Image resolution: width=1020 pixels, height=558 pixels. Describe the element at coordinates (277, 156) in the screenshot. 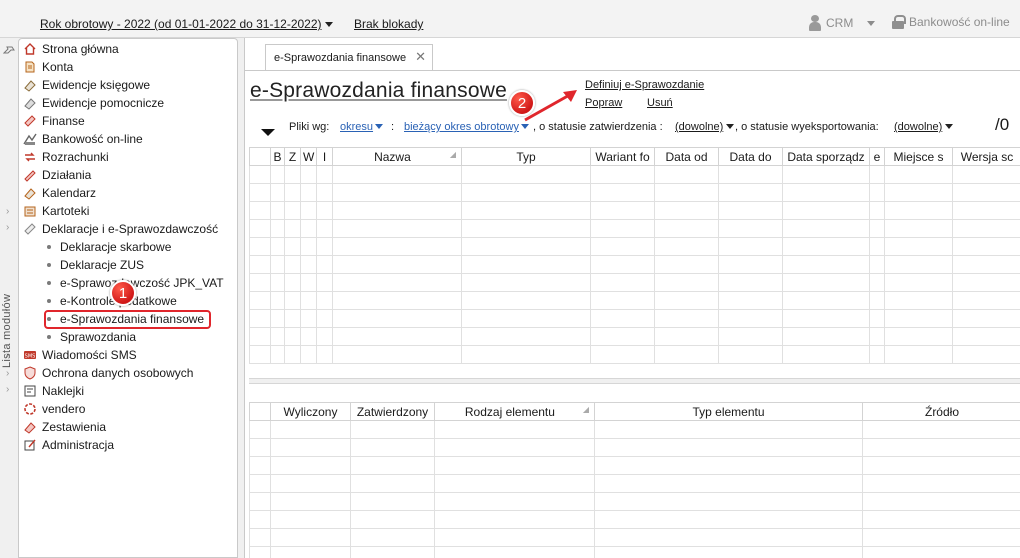

I see `column-header: B` at that location.